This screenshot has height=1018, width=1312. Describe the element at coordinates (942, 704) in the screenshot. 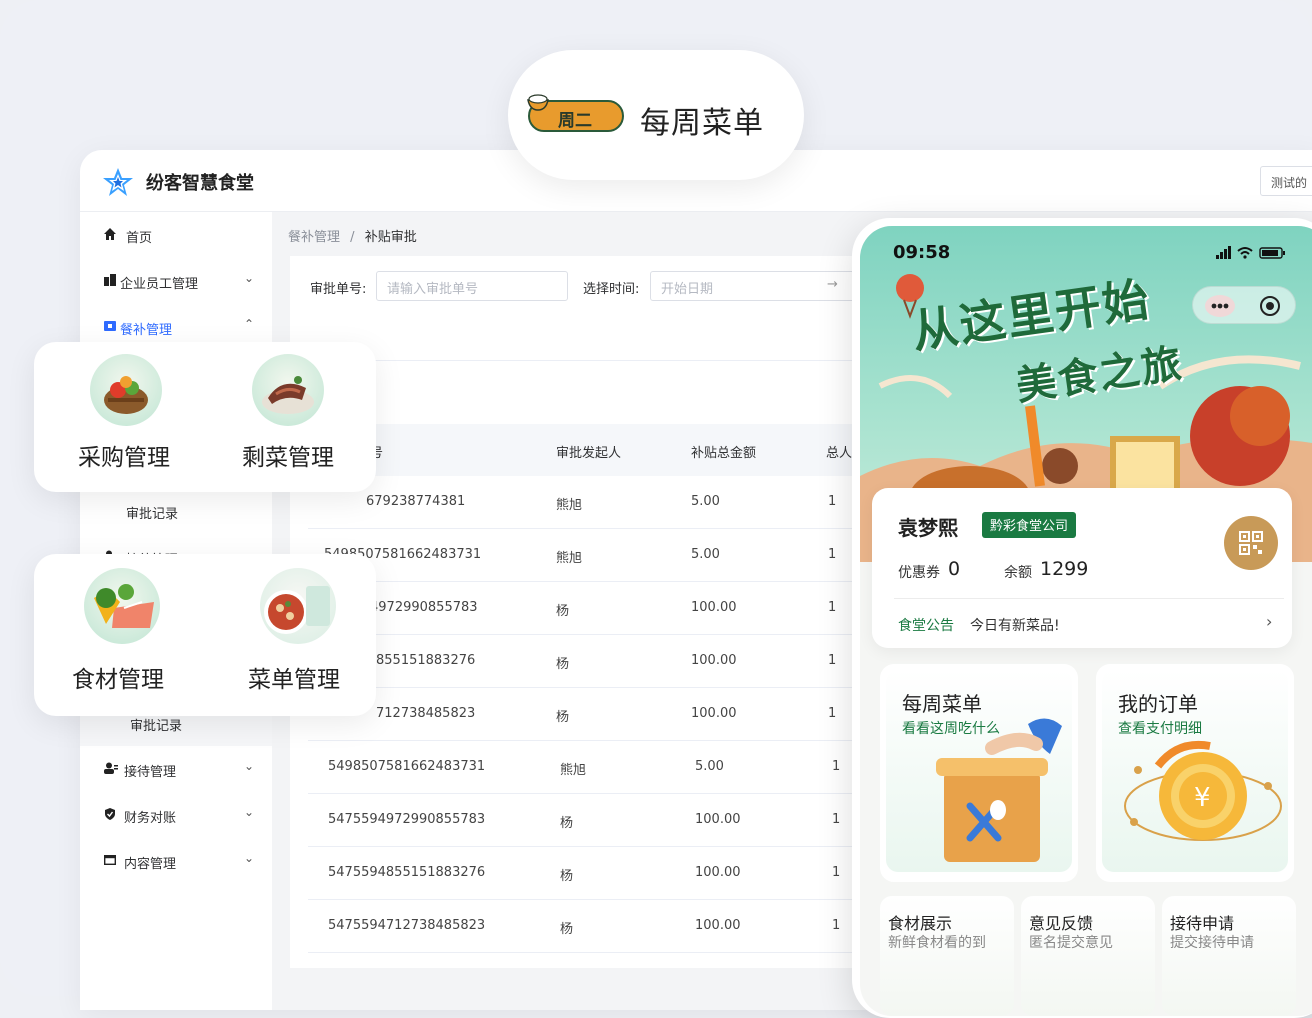

I see `weekly-menu-title: 每周菜单` at that location.